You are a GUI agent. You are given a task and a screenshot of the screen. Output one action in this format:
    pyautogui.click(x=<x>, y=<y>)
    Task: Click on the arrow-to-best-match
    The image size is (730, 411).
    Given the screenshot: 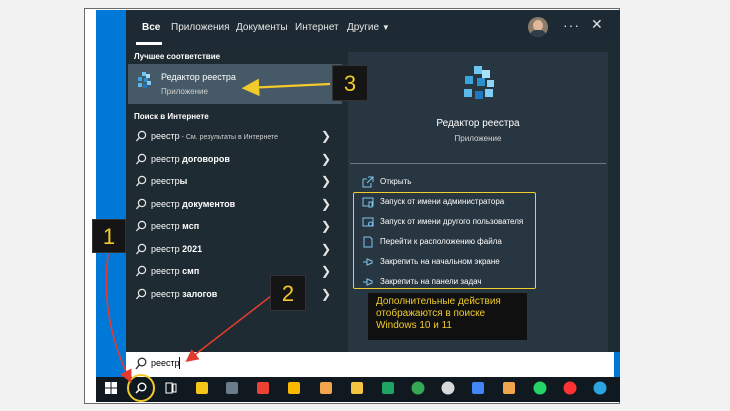 What is the action you would take?
    pyautogui.click(x=286, y=87)
    